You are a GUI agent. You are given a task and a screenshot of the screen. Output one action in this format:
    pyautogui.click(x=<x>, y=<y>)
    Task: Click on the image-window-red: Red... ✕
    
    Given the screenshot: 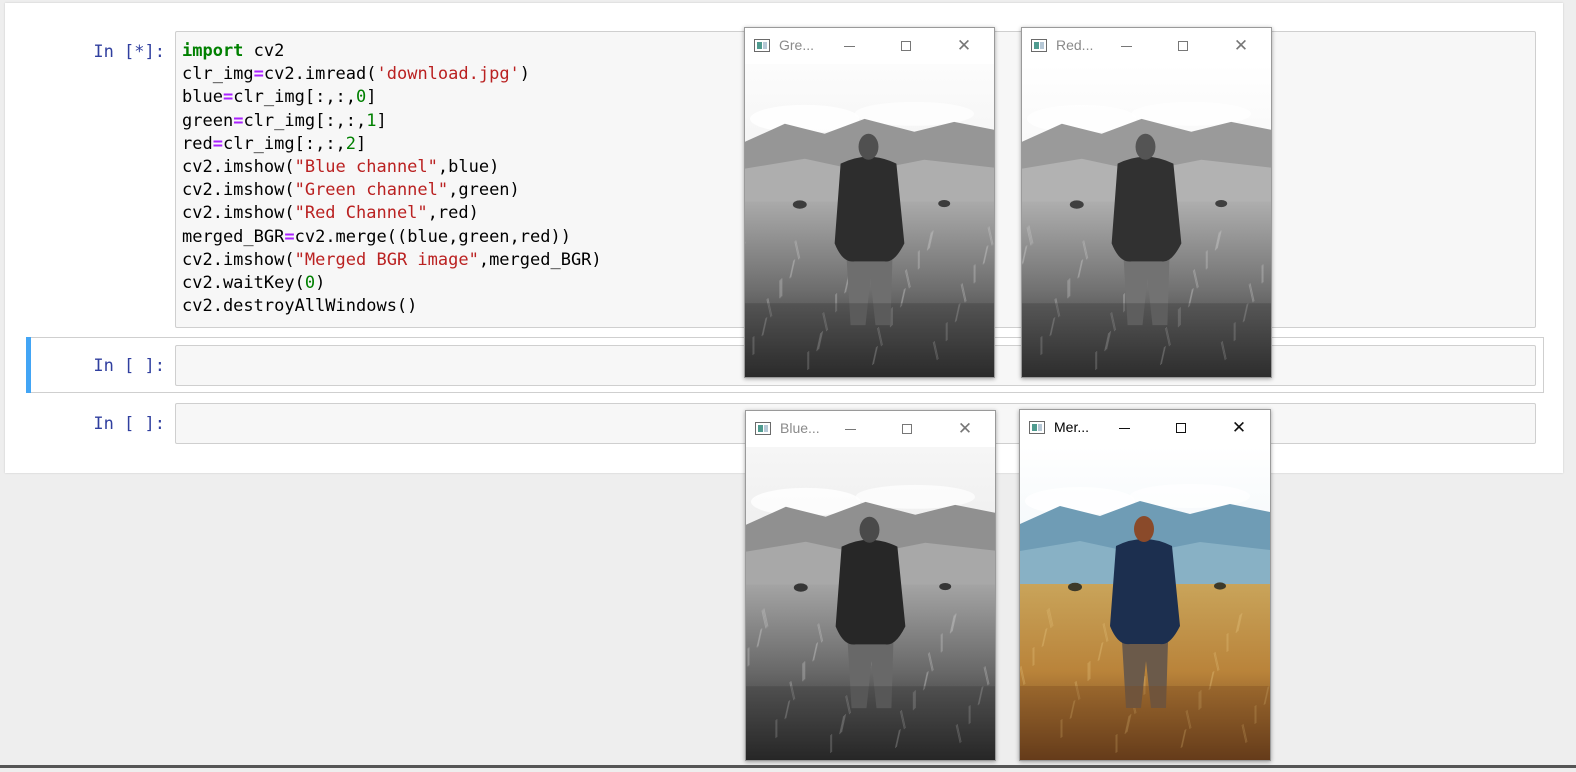 What is the action you would take?
    pyautogui.click(x=1146, y=202)
    